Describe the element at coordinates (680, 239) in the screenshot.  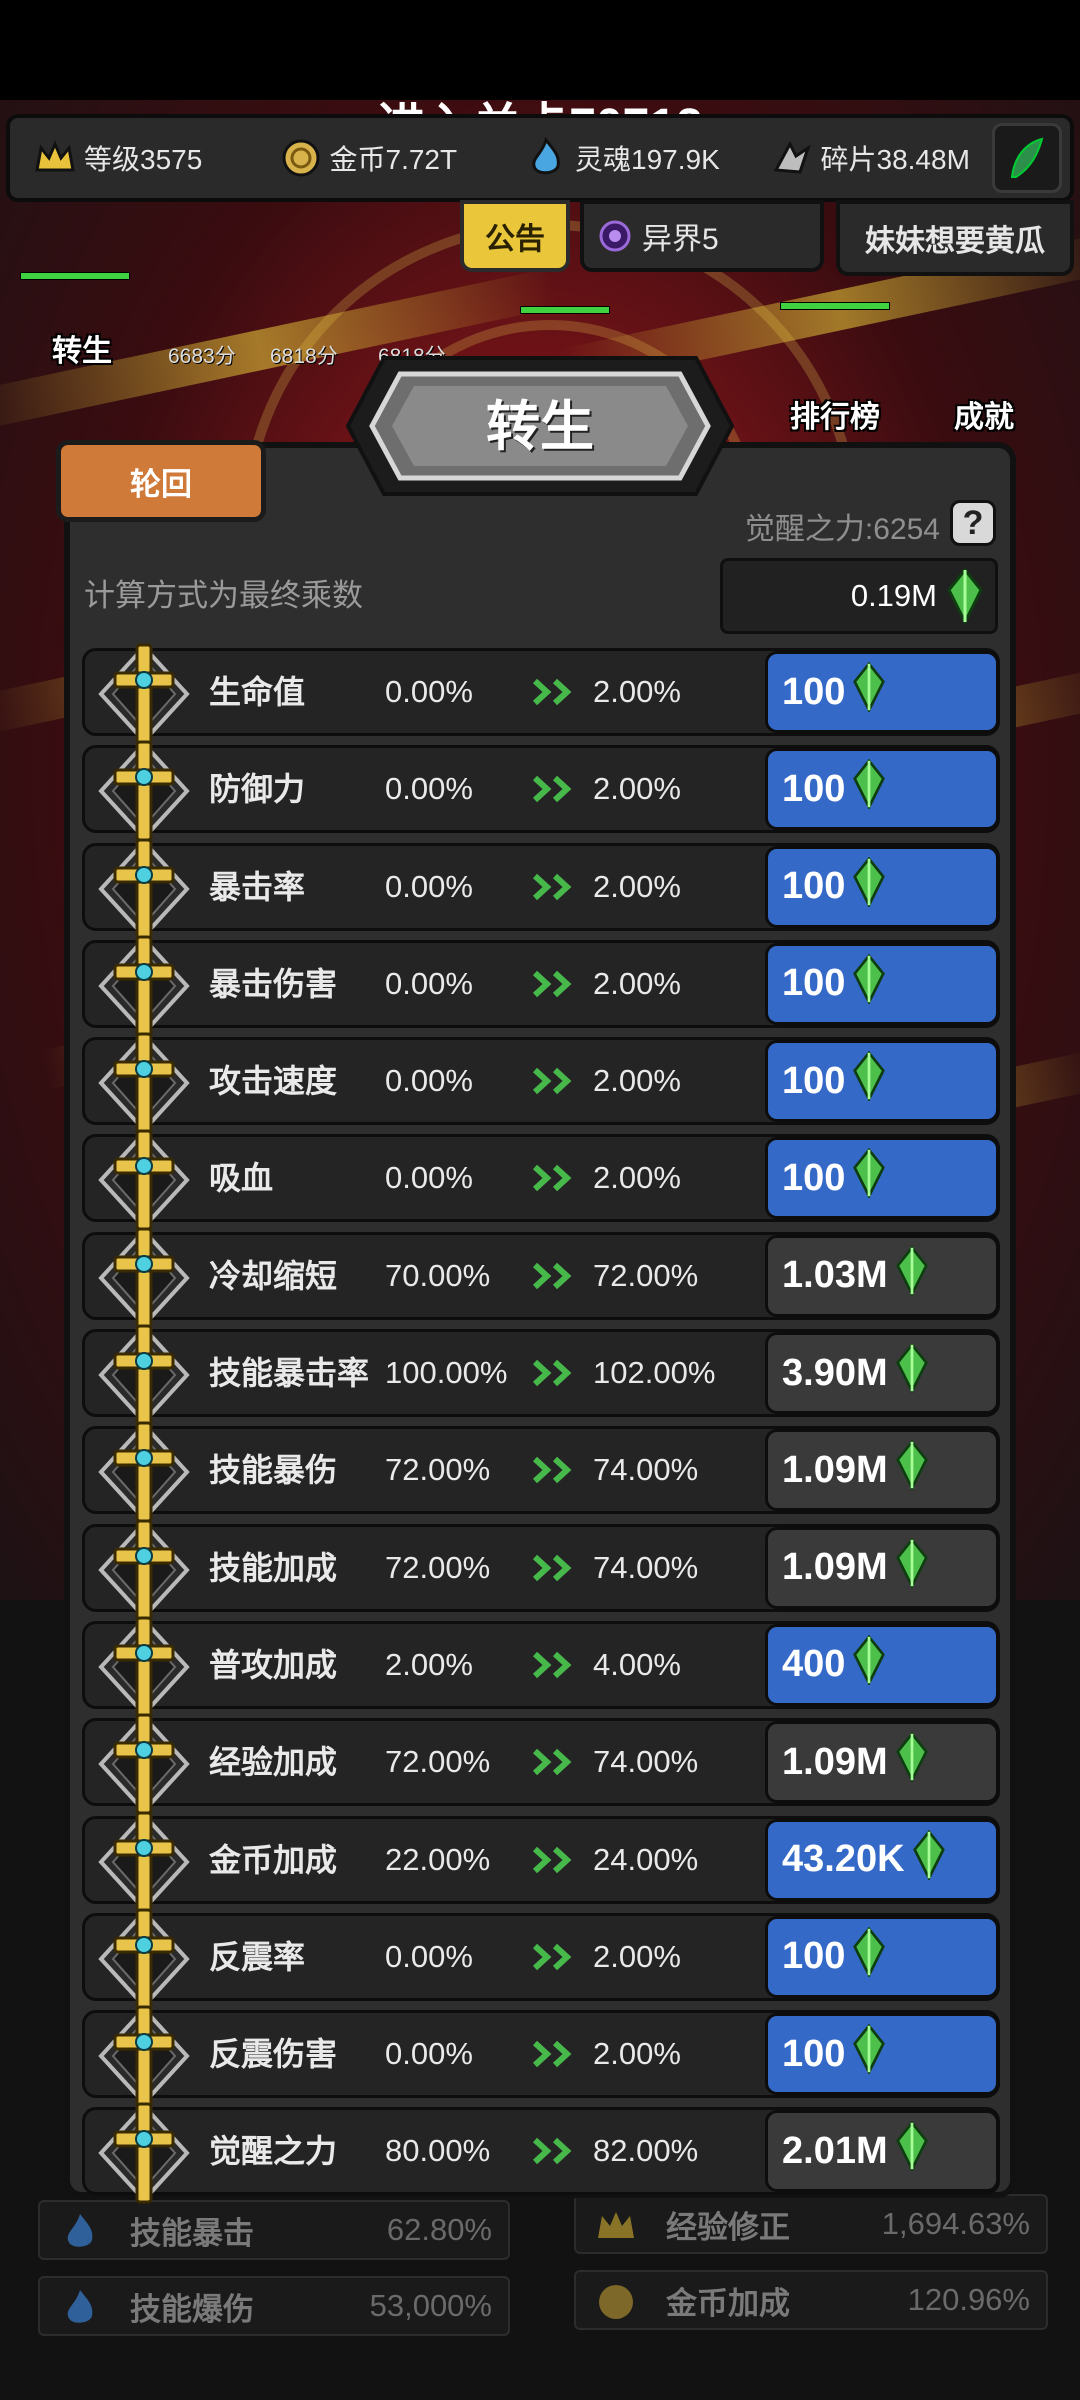
I see `tab-realm-label: 异界5` at that location.